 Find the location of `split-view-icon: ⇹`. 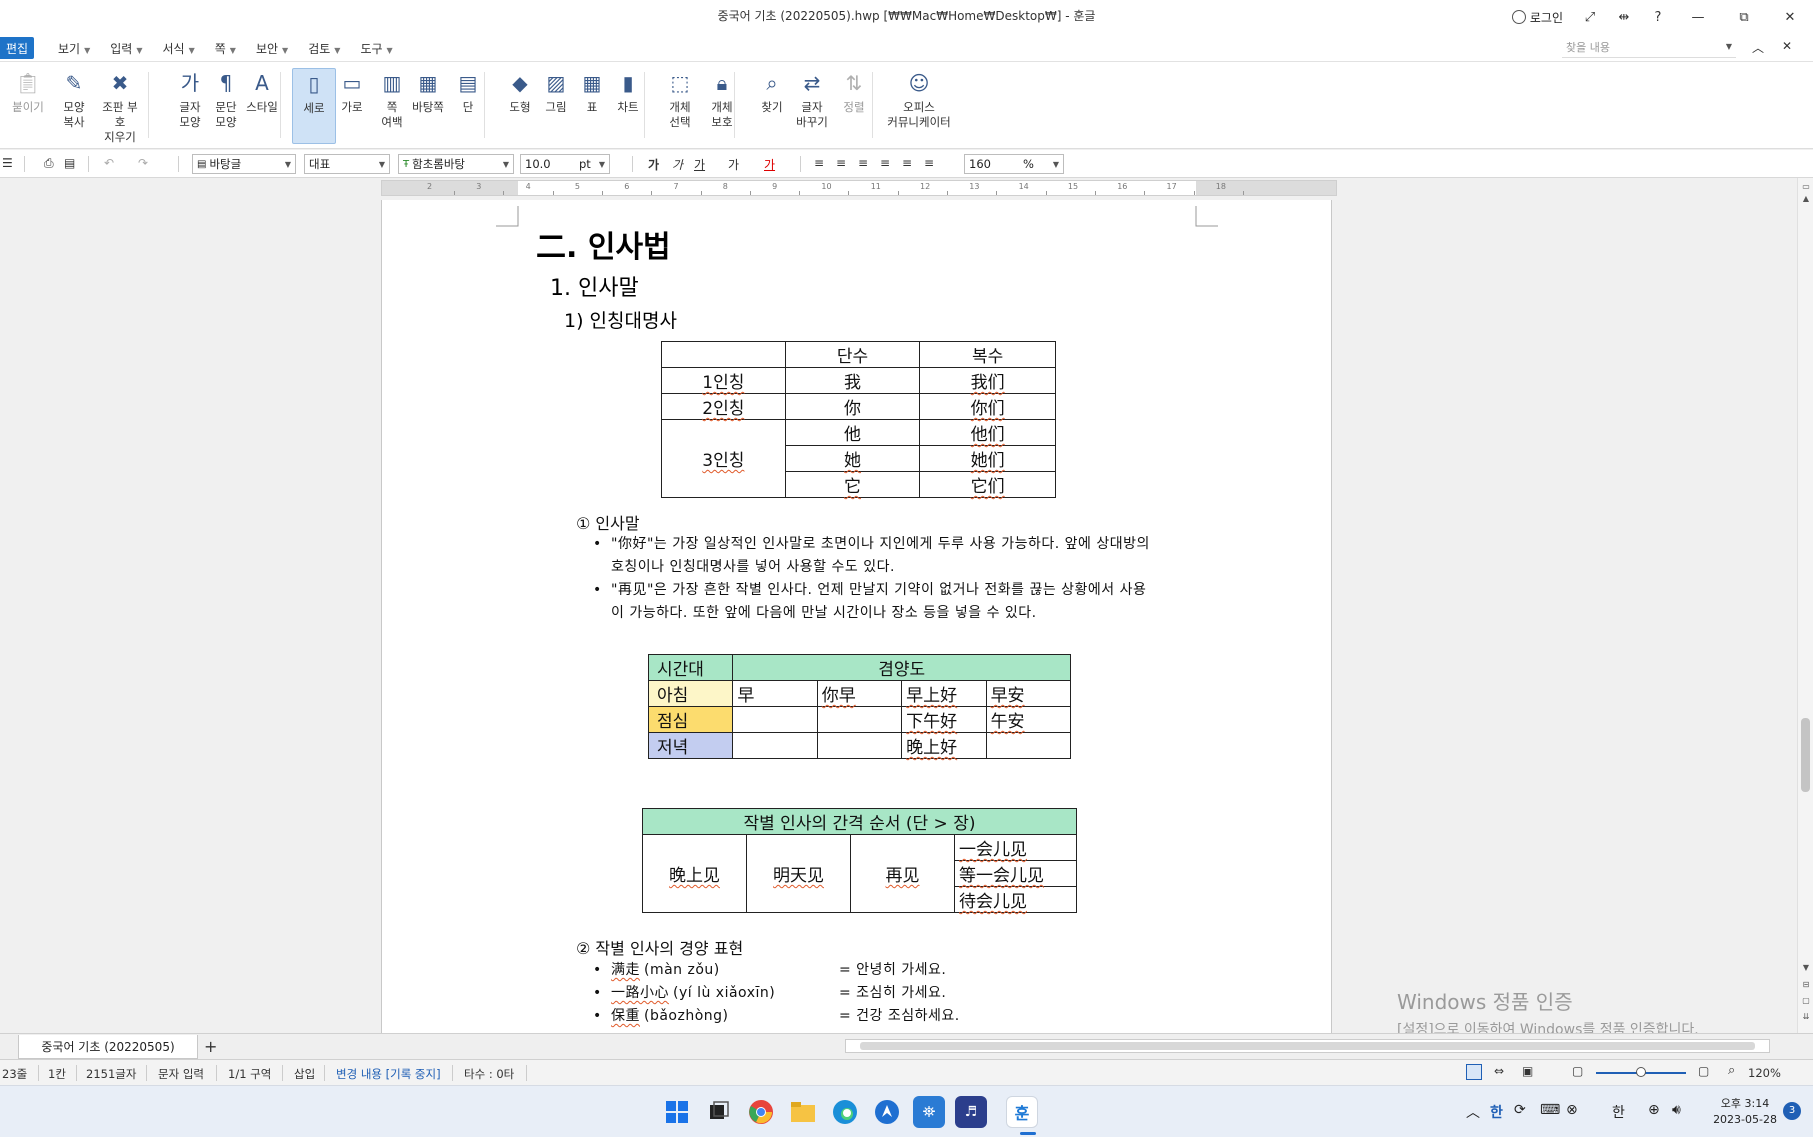

split-view-icon: ⇹ is located at coordinates (1624, 17).